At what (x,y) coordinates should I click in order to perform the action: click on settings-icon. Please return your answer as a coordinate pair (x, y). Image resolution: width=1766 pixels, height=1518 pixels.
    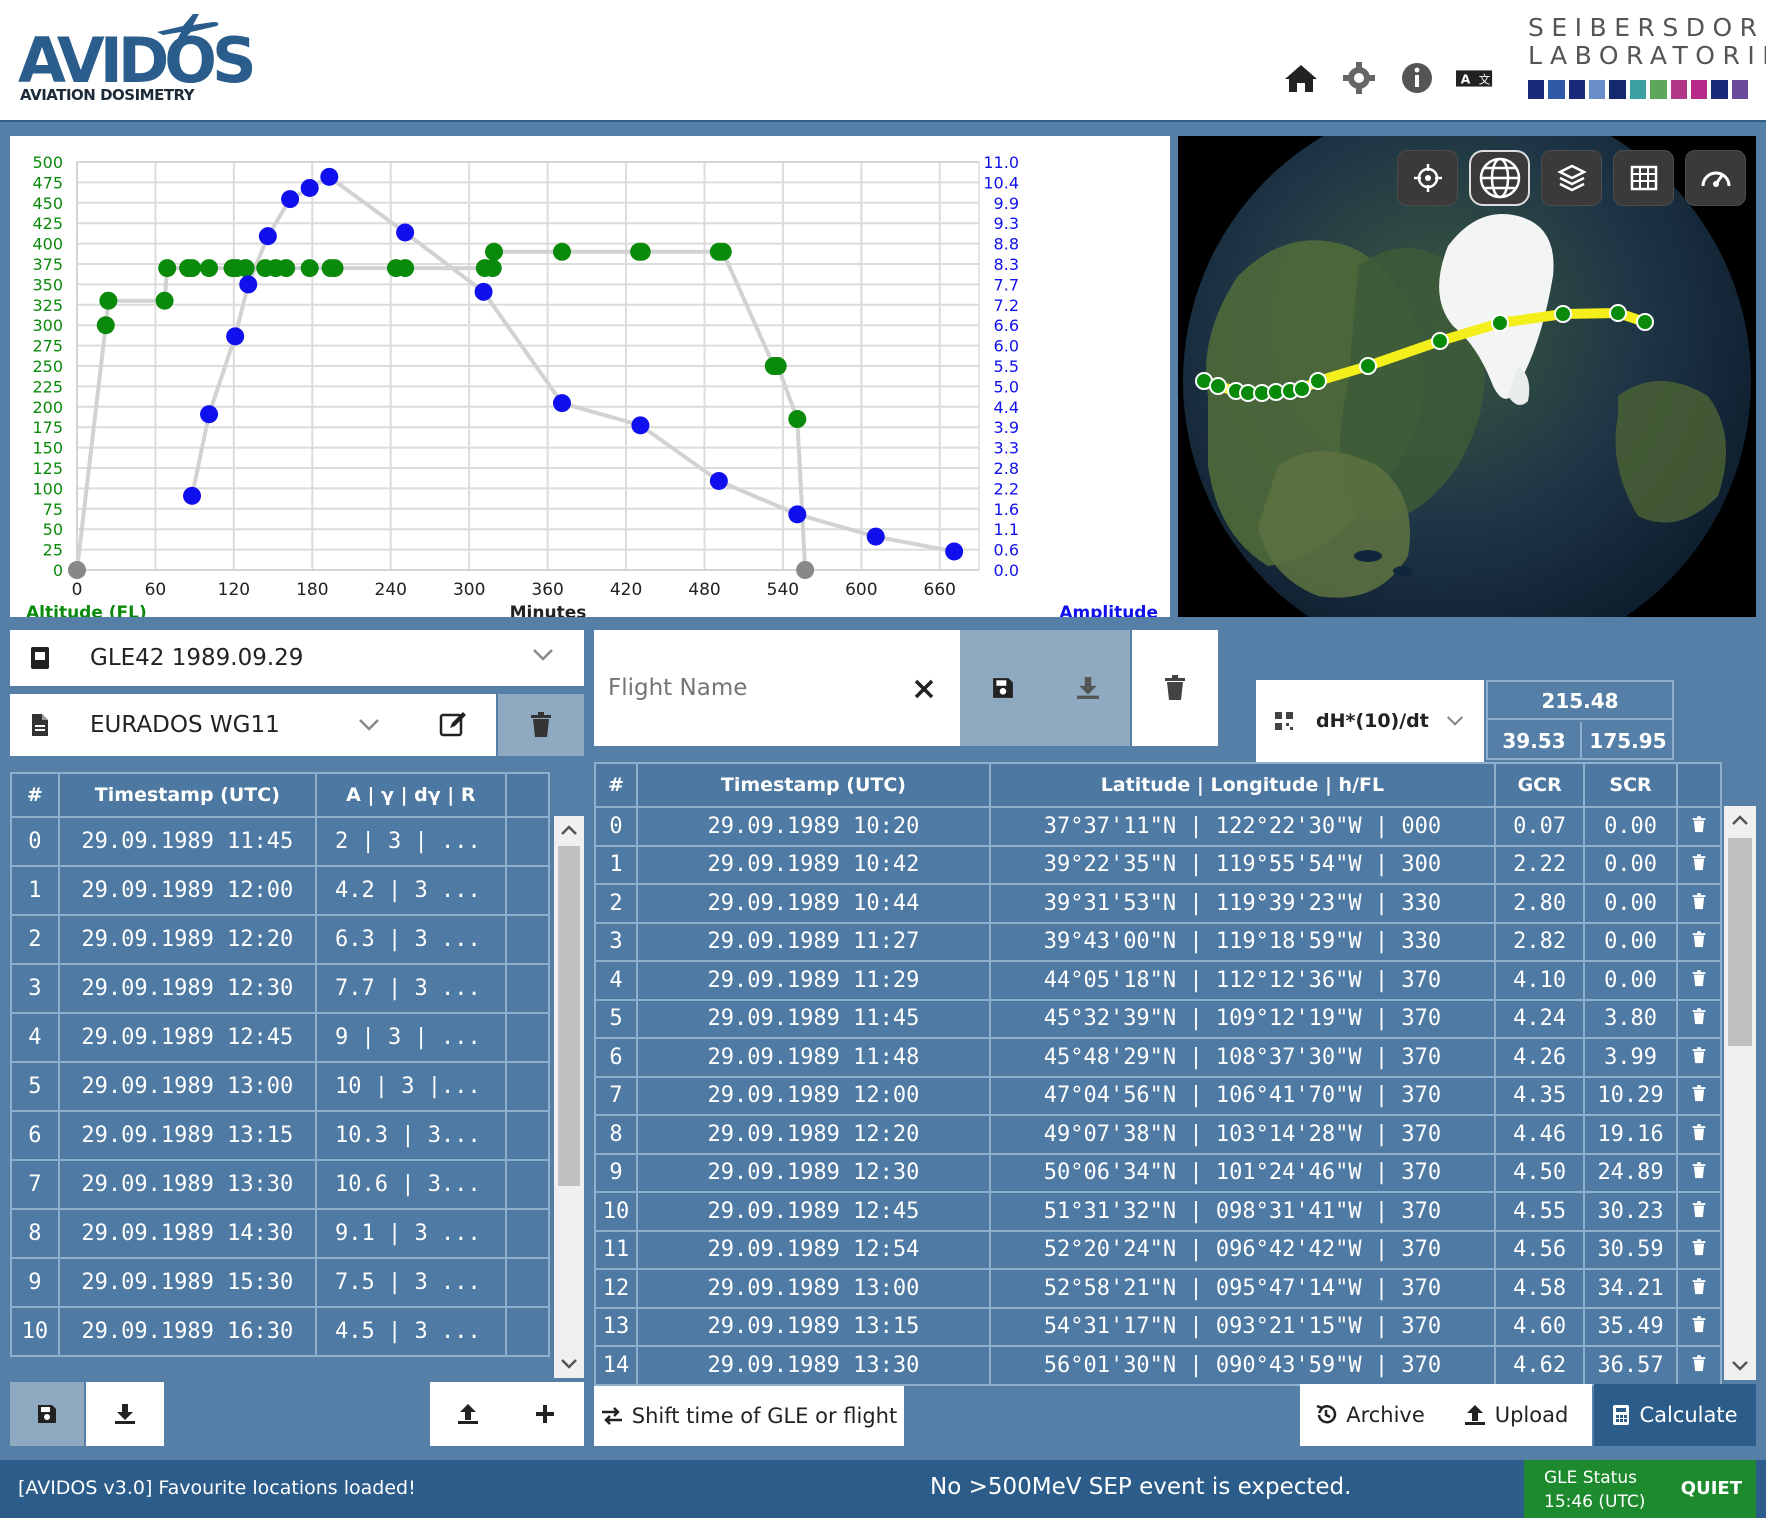
    Looking at the image, I should click on (1359, 78).